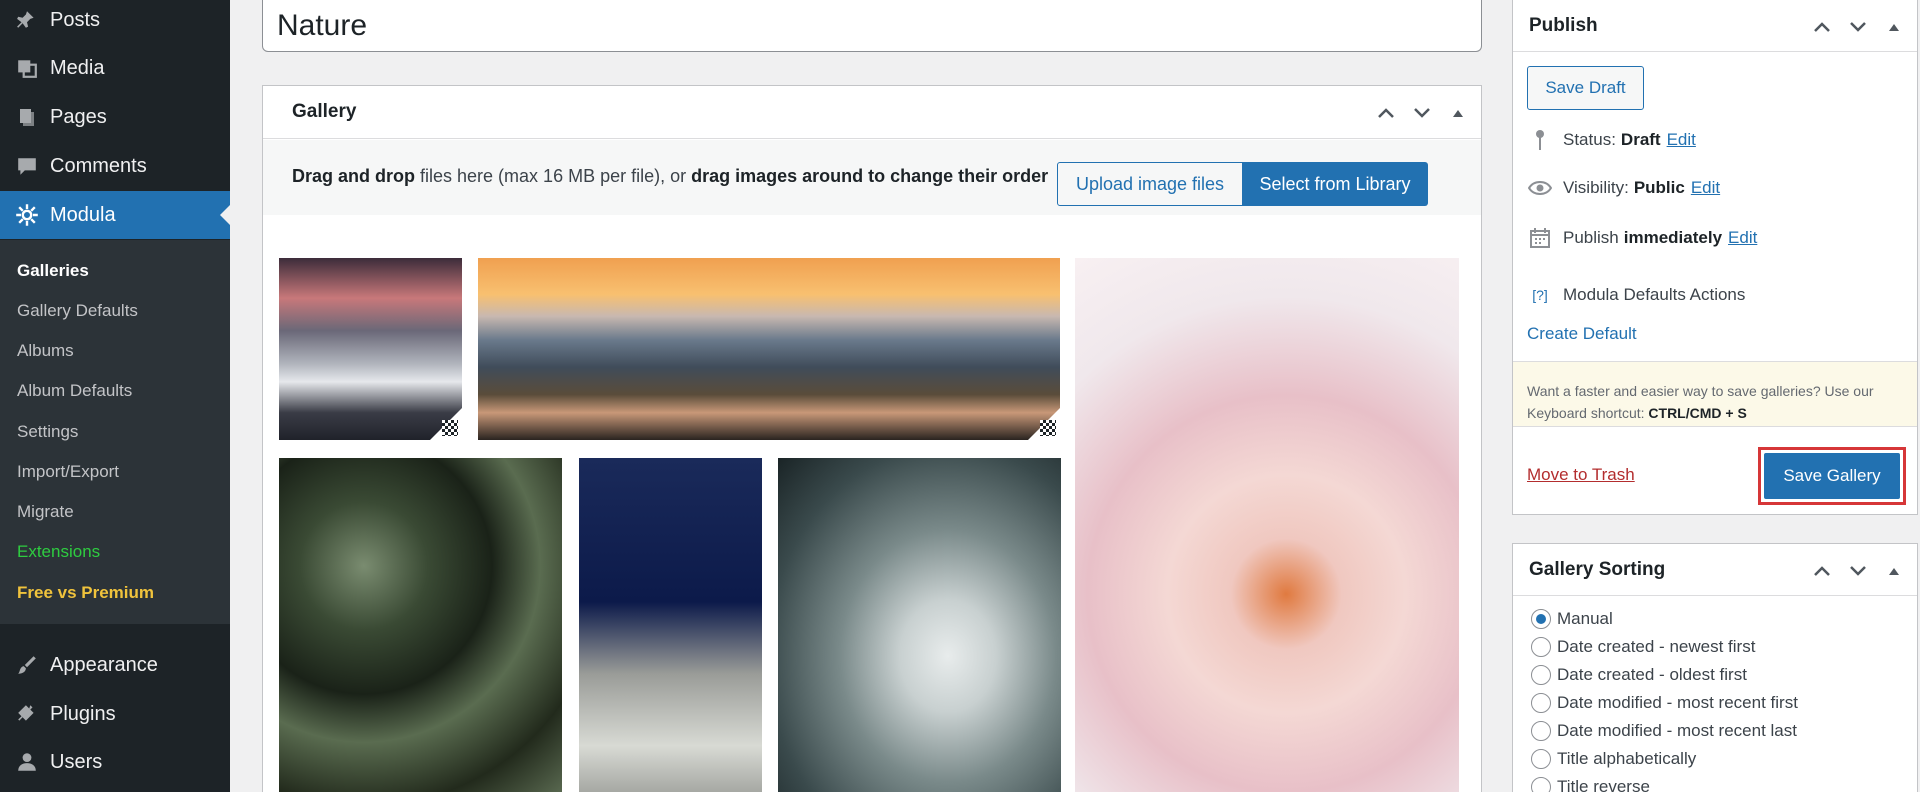  Describe the element at coordinates (27, 68) in the screenshot. I see `media-icon` at that location.